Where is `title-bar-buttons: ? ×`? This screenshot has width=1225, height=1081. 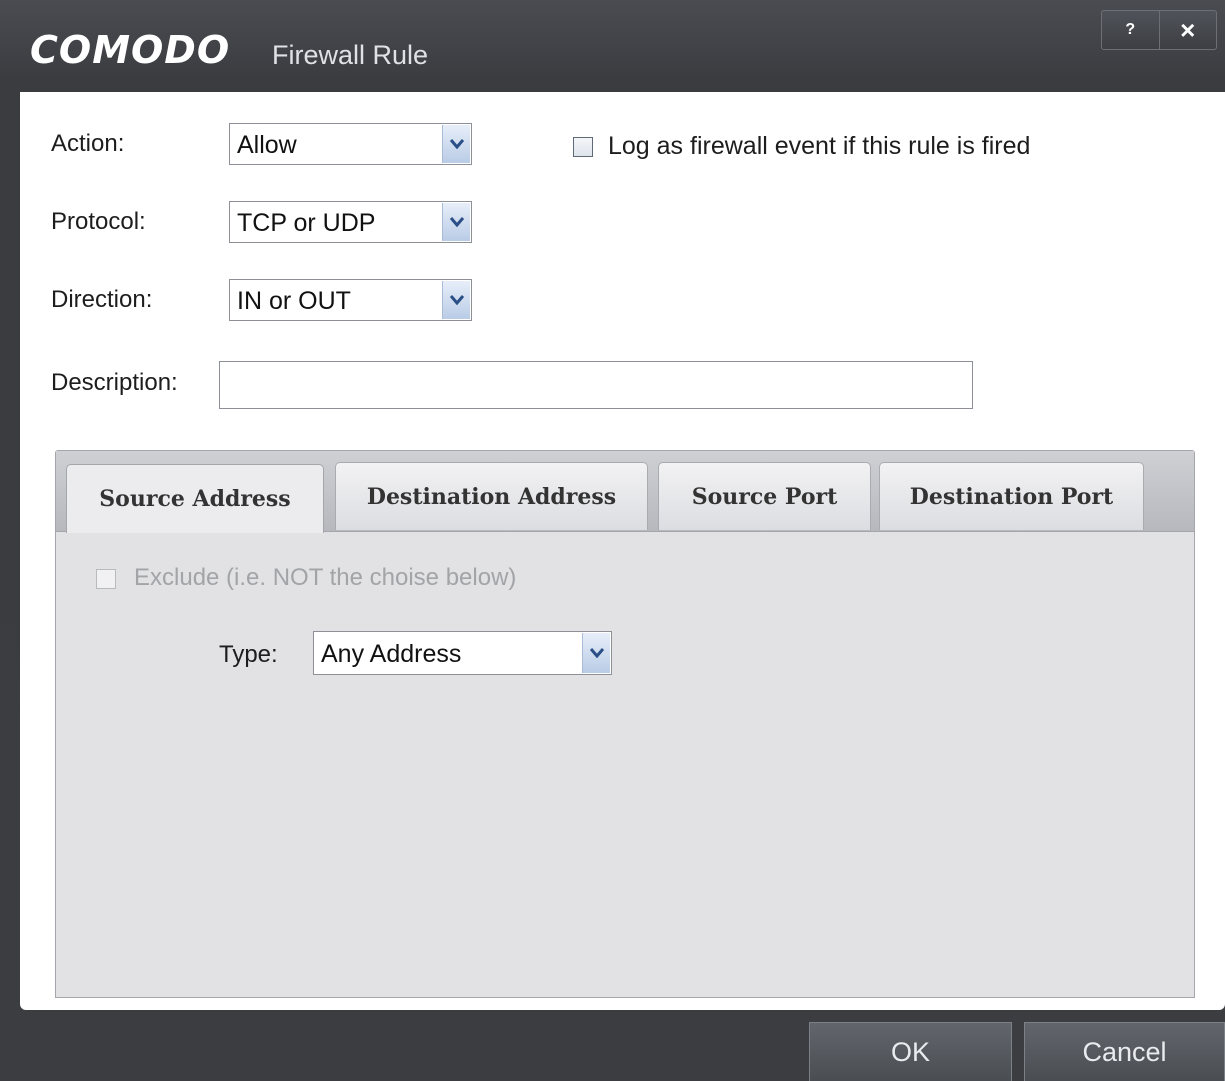 title-bar-buttons: ? × is located at coordinates (1159, 30).